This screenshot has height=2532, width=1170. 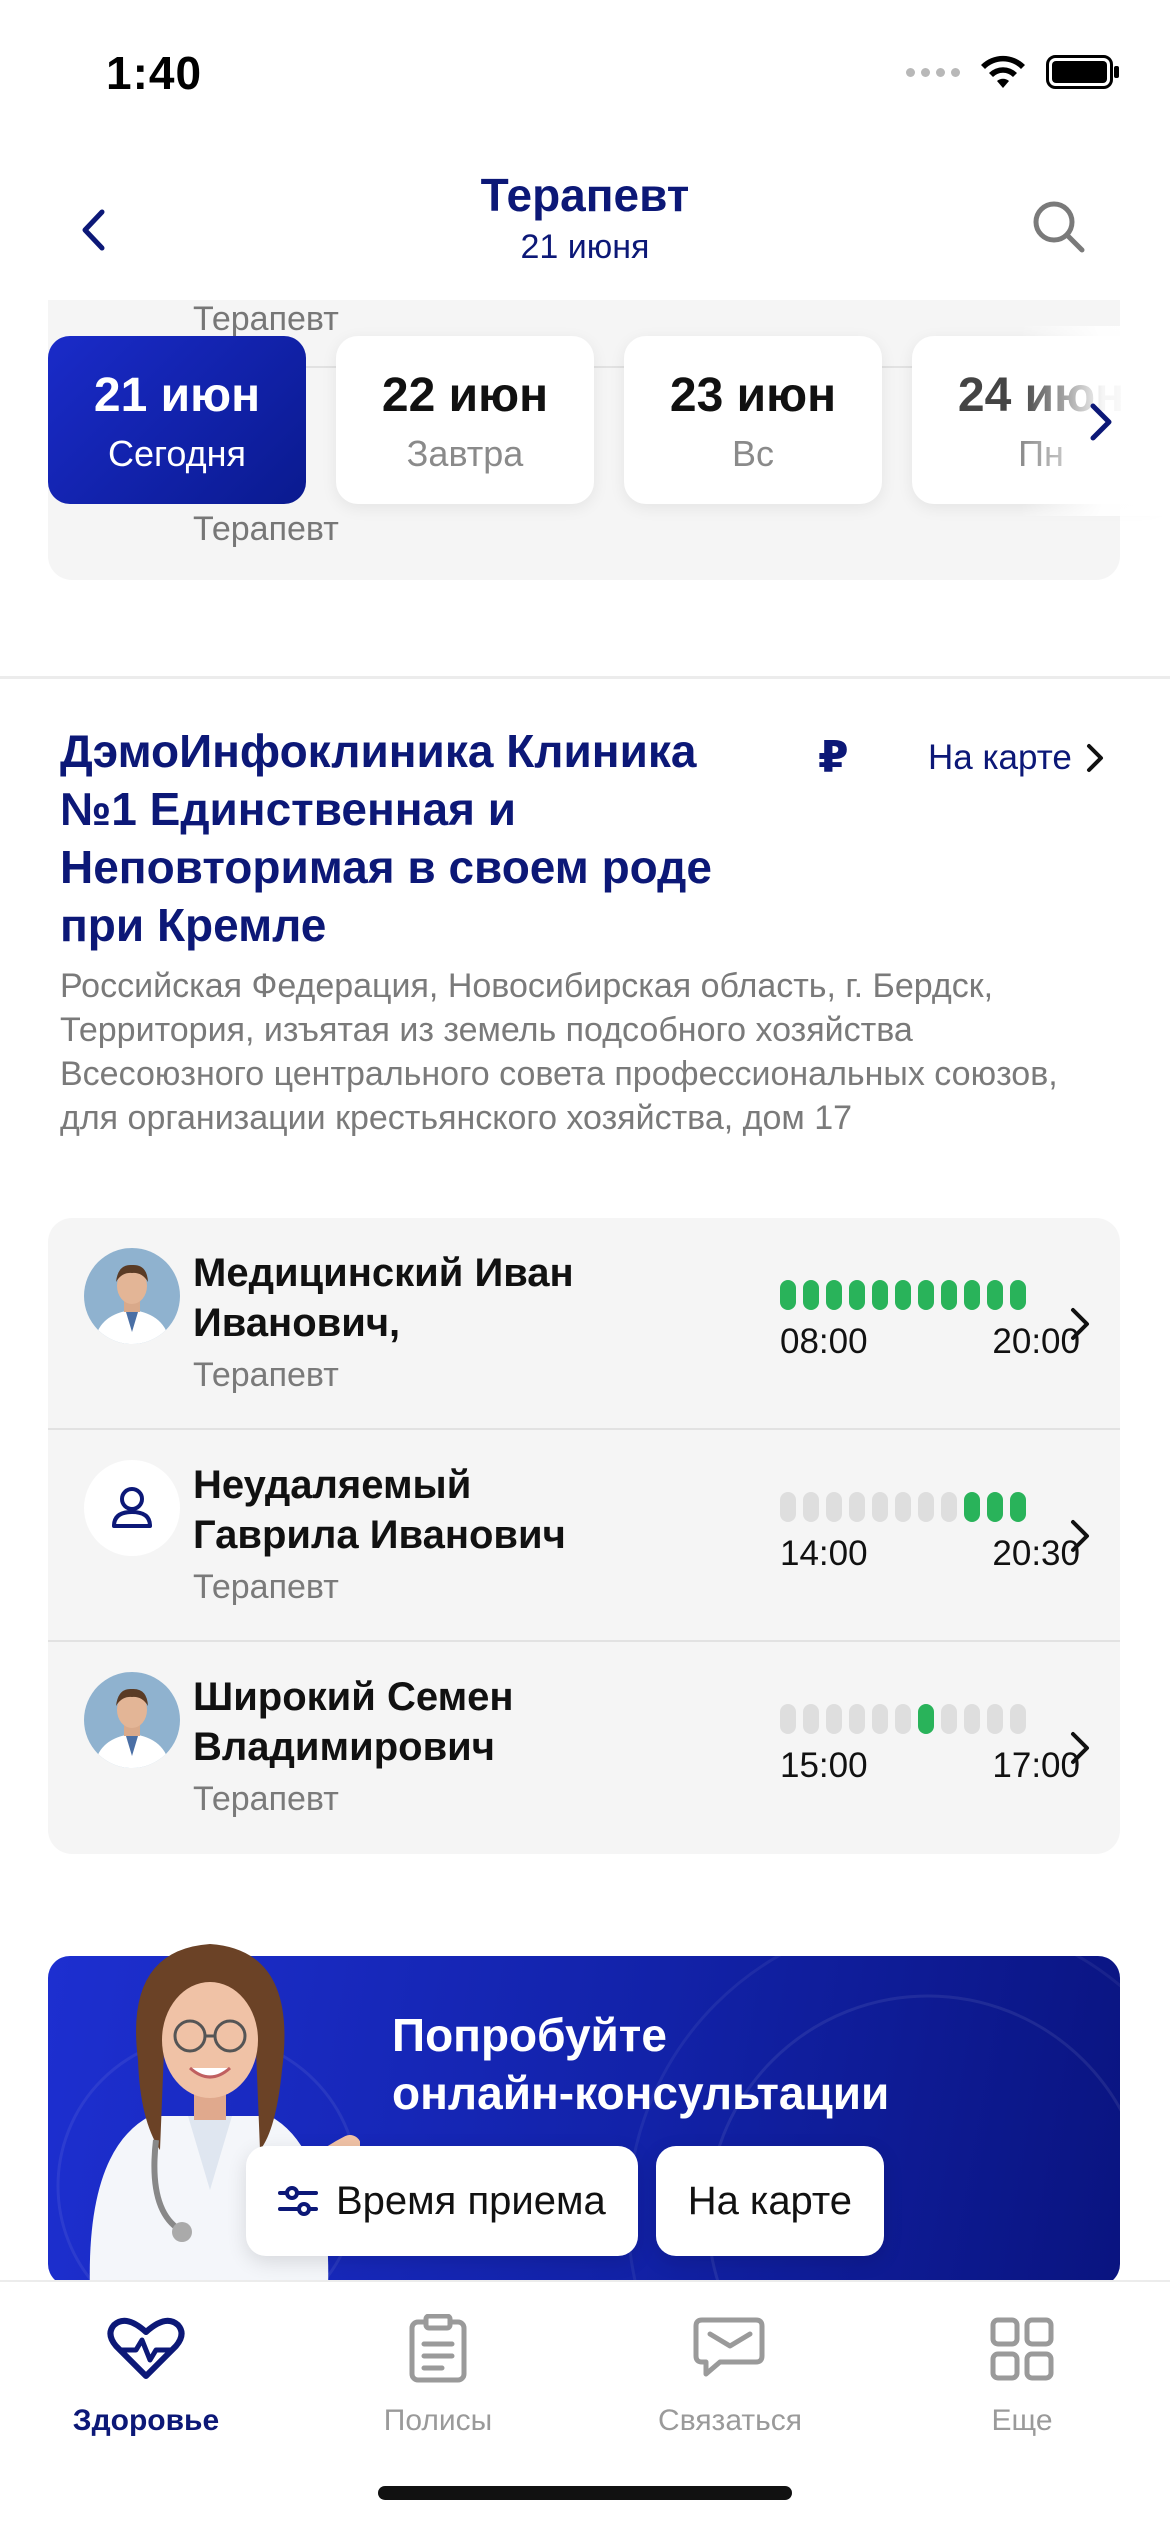 I want to click on clipboard-icon, so click(x=438, y=2348).